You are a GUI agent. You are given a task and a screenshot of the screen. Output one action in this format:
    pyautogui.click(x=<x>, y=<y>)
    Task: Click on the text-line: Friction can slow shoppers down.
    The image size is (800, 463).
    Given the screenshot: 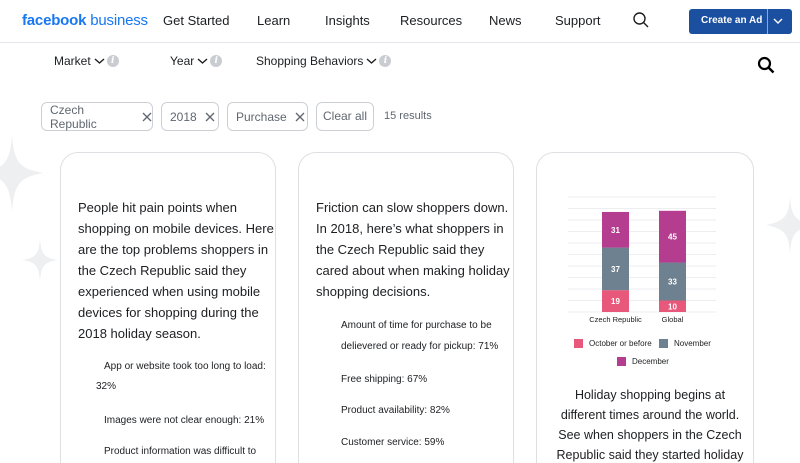 What is the action you would take?
    pyautogui.click(x=412, y=207)
    